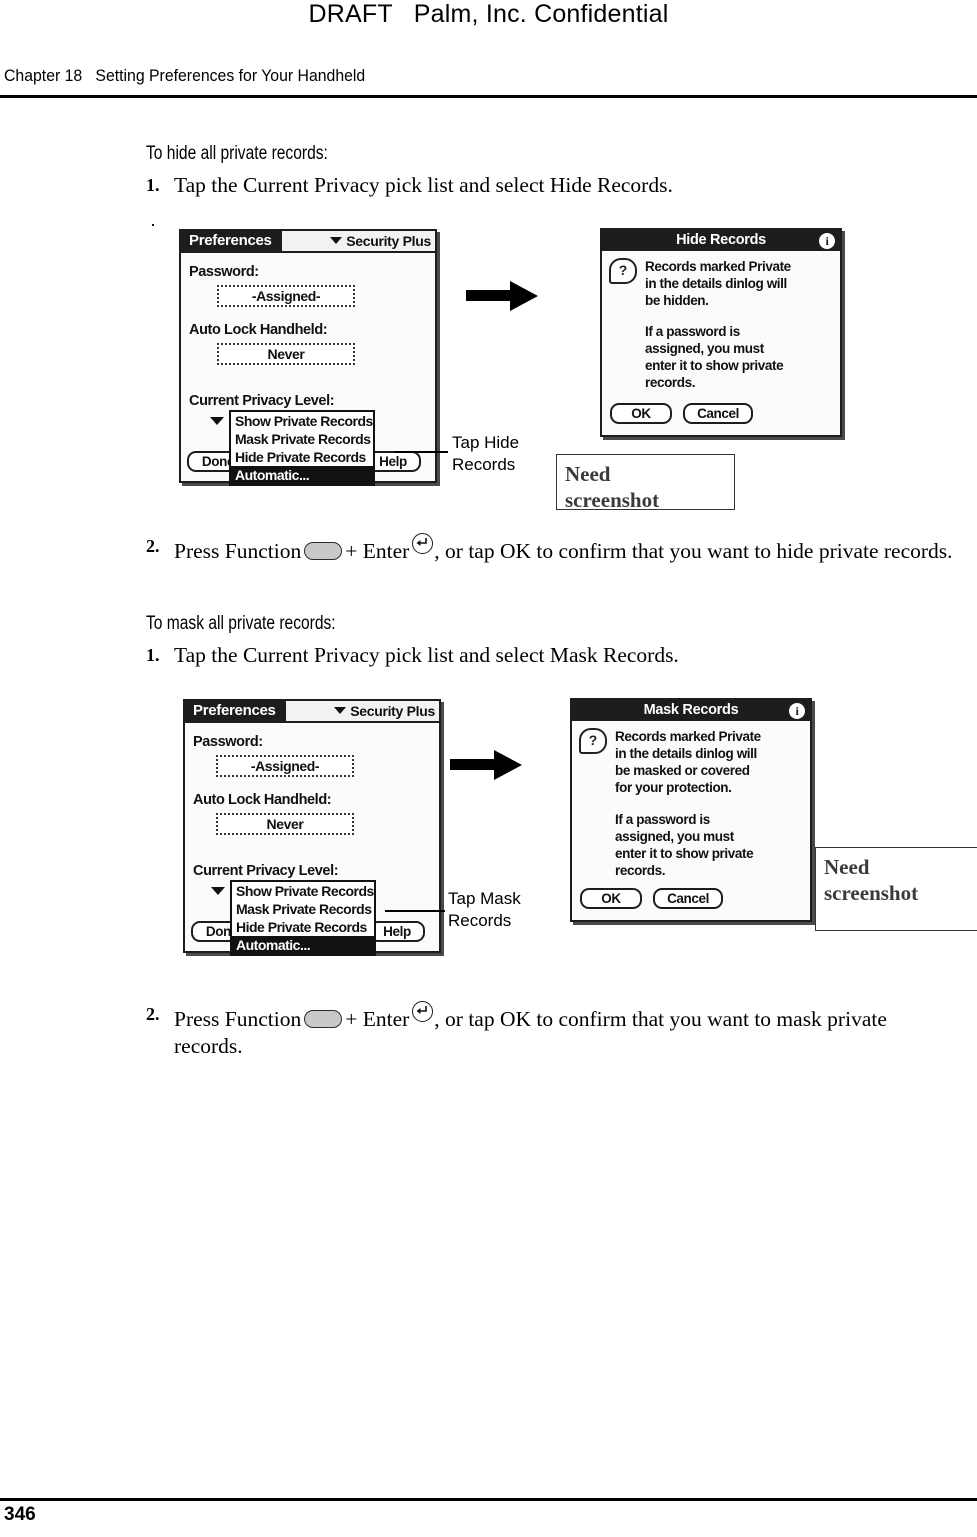  I want to click on dialog-titlebar: Hide Records i, so click(721, 240).